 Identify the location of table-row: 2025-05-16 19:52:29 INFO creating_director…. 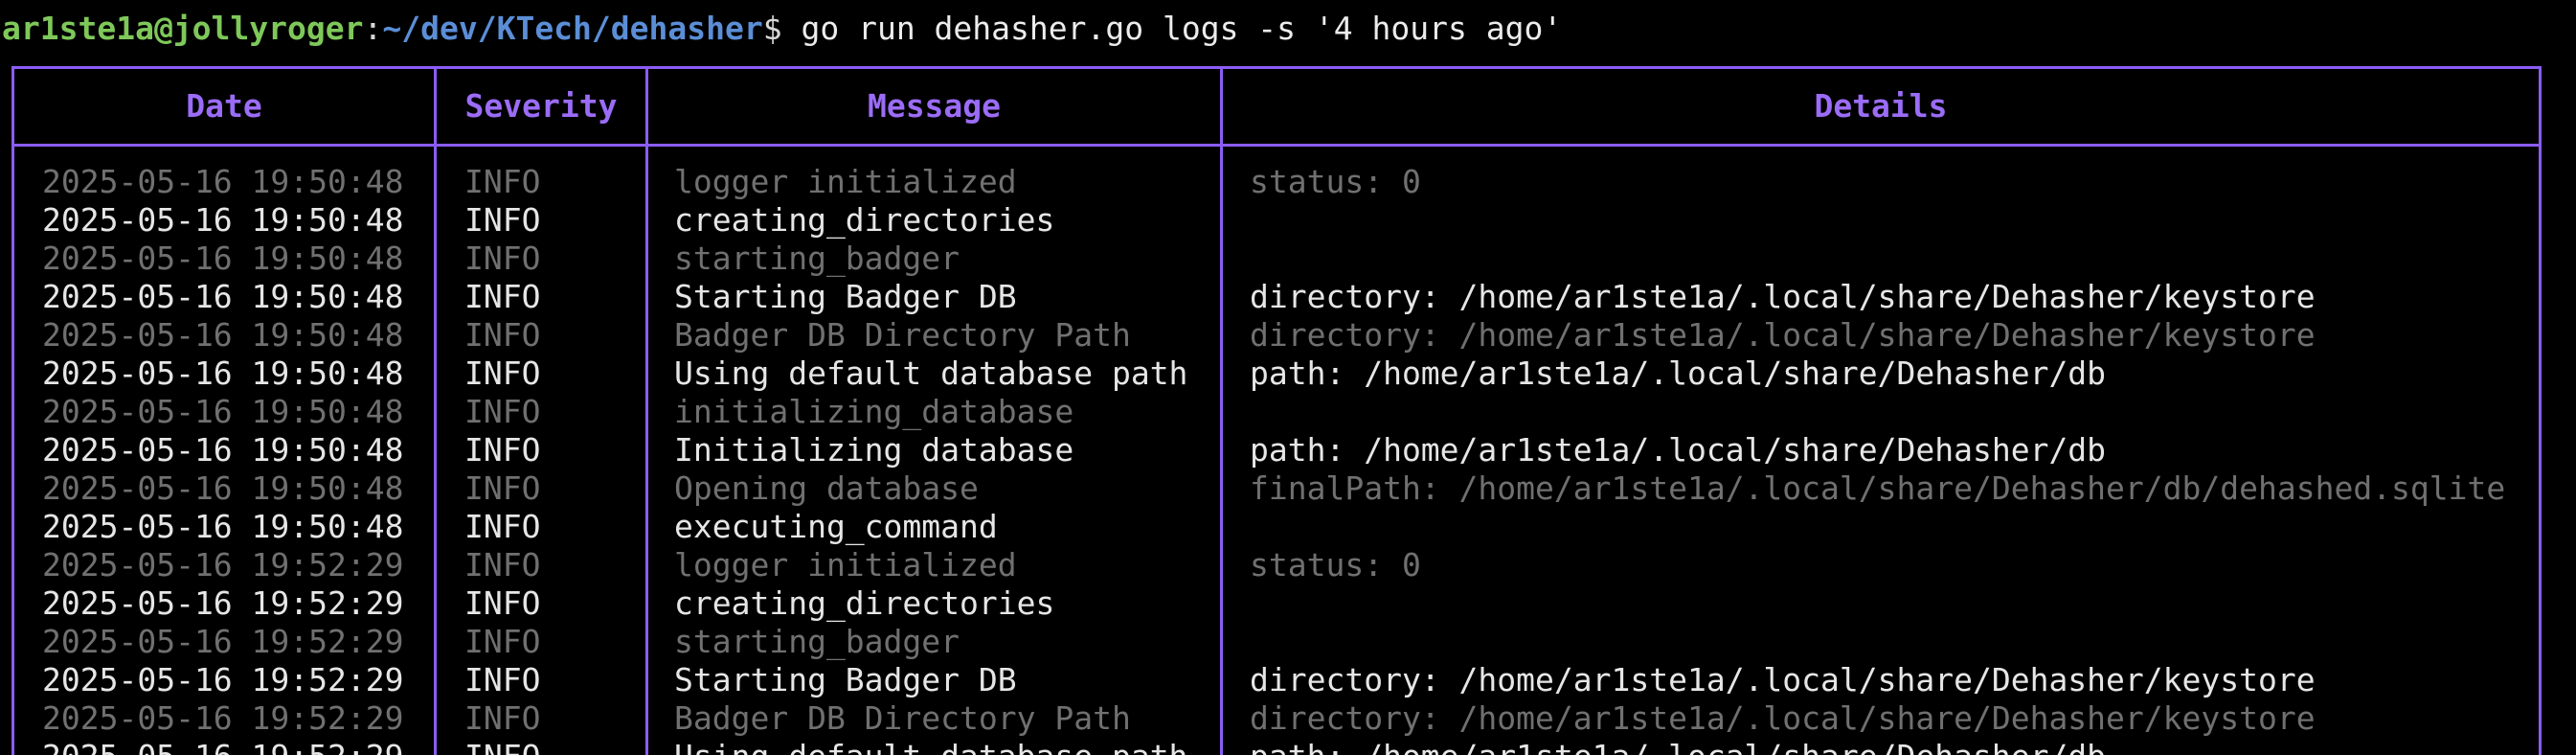
(1276, 603).